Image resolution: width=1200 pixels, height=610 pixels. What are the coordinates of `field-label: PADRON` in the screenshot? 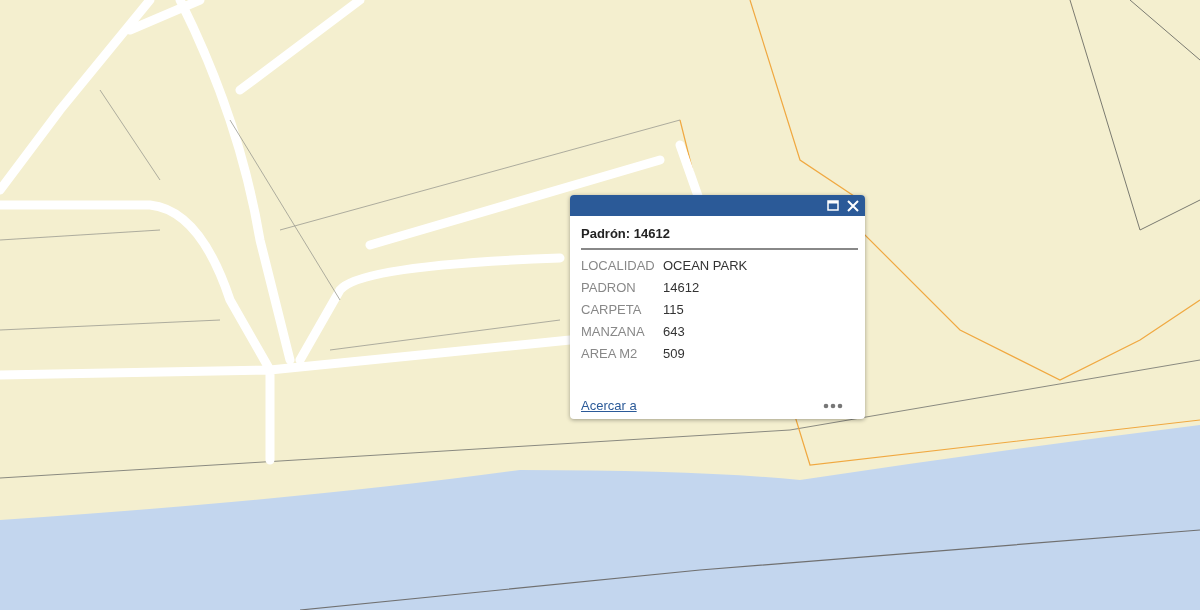 It's located at (609, 287).